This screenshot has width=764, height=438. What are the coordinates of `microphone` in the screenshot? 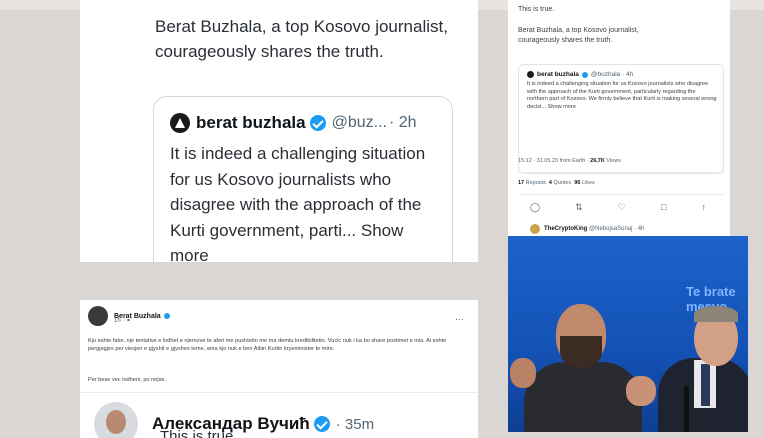 It's located at (686, 409).